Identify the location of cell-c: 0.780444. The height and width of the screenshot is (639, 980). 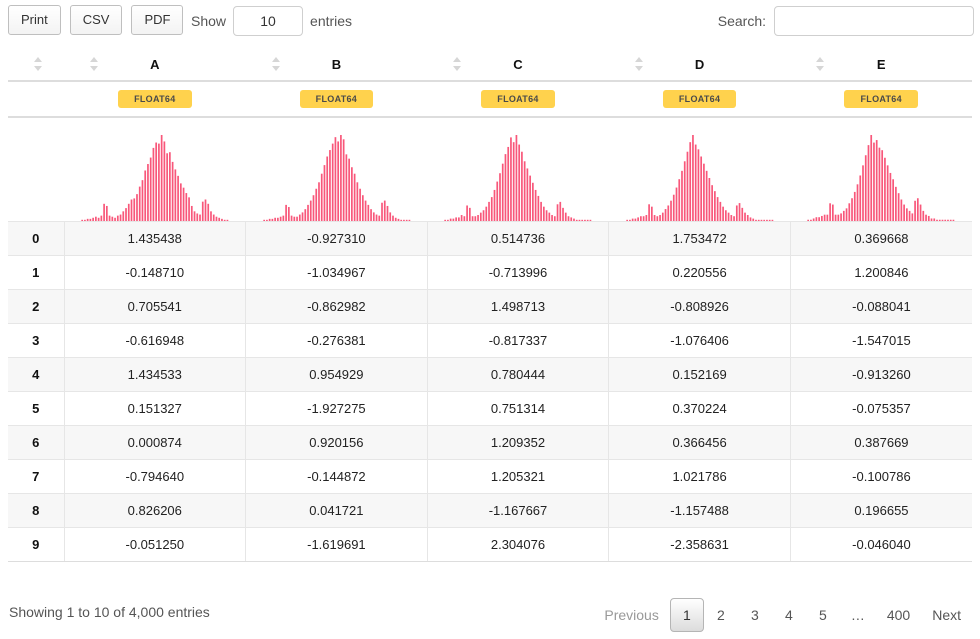
(518, 374).